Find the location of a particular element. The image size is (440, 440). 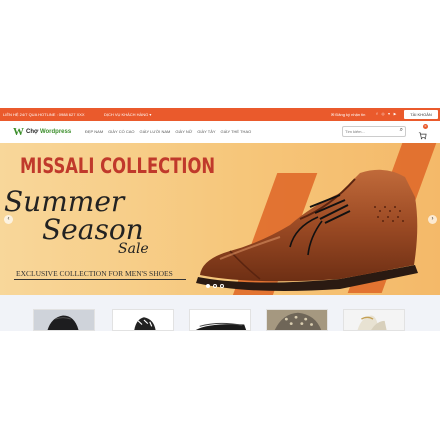

search-icon: ⌕ is located at coordinates (401, 130).